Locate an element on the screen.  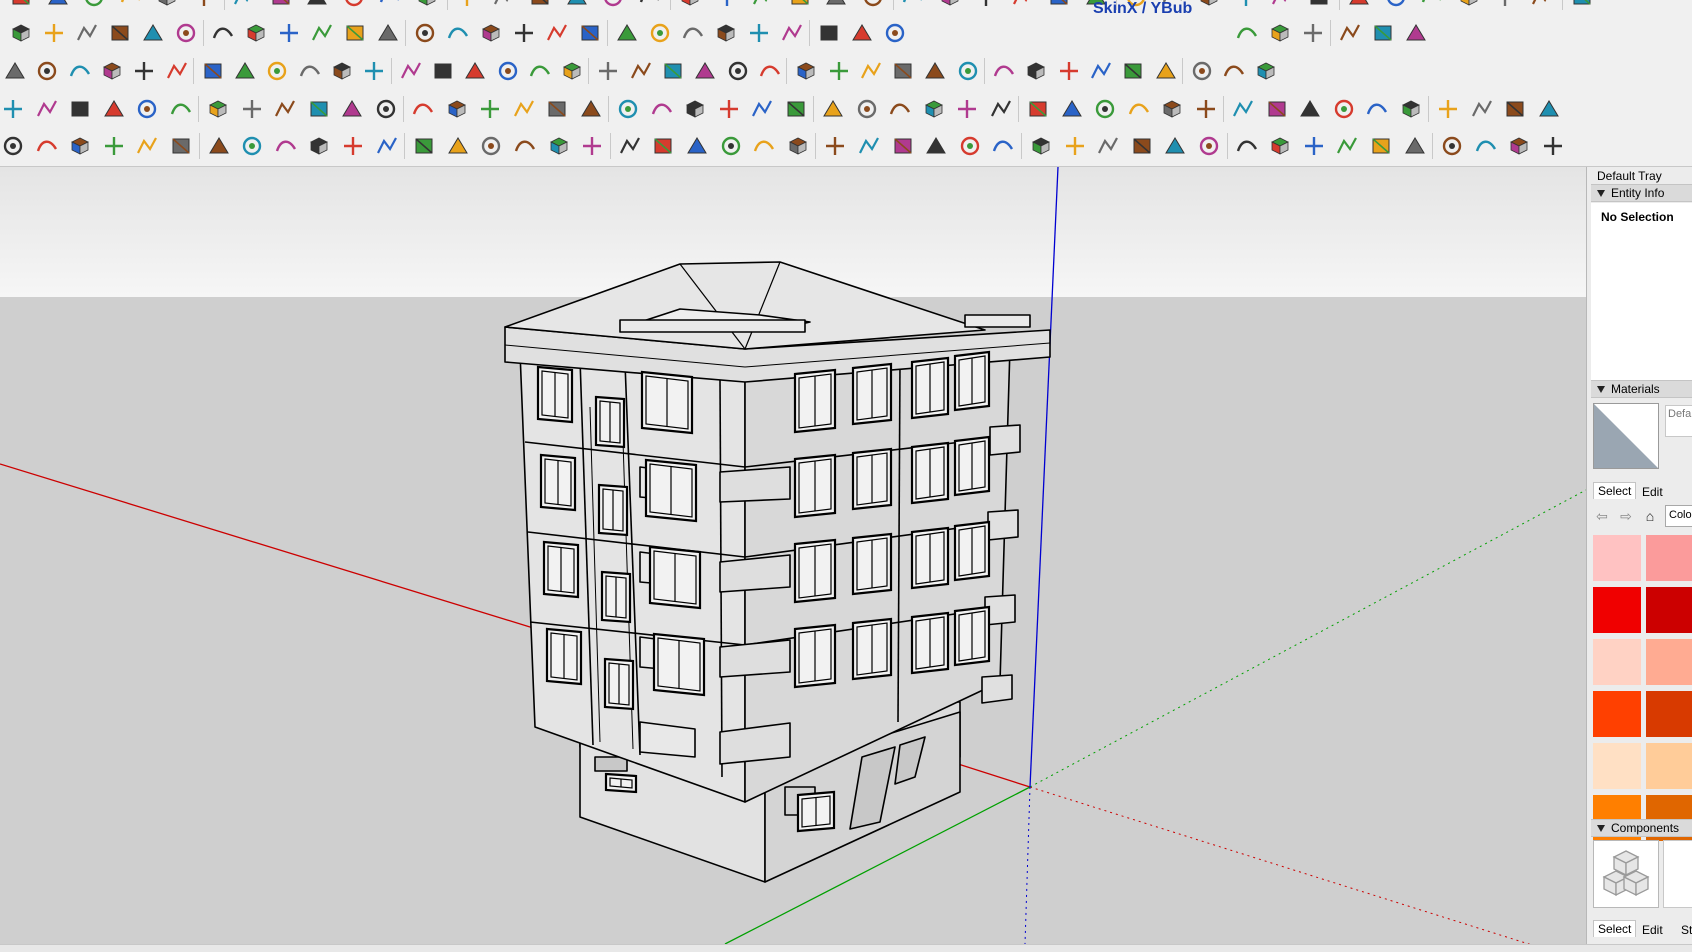
brush-icon is located at coordinates (1234, 71).